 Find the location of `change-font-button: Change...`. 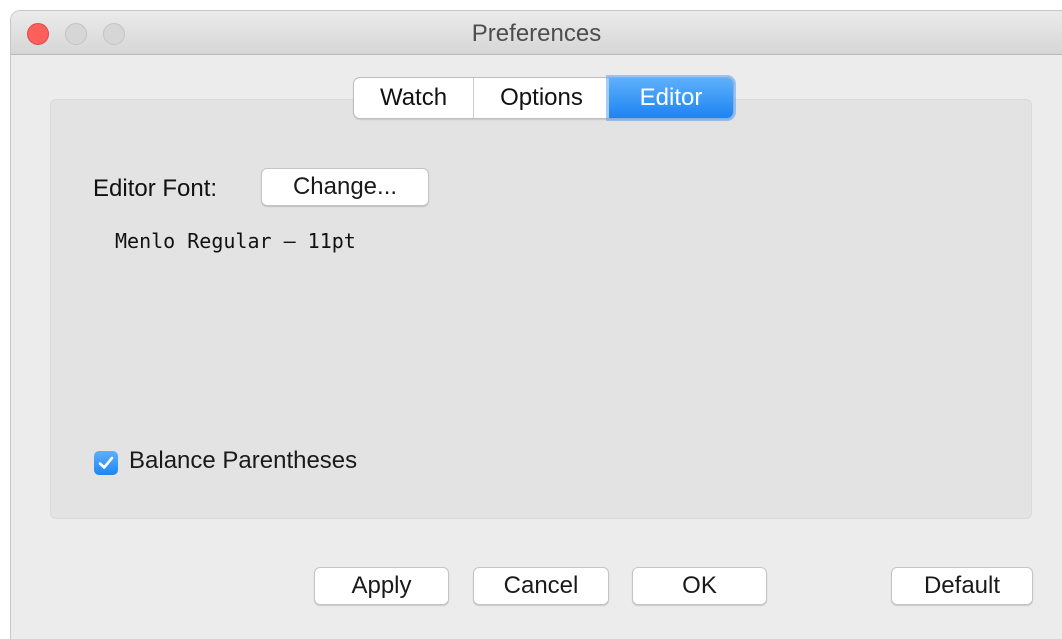

change-font-button: Change... is located at coordinates (345, 187).